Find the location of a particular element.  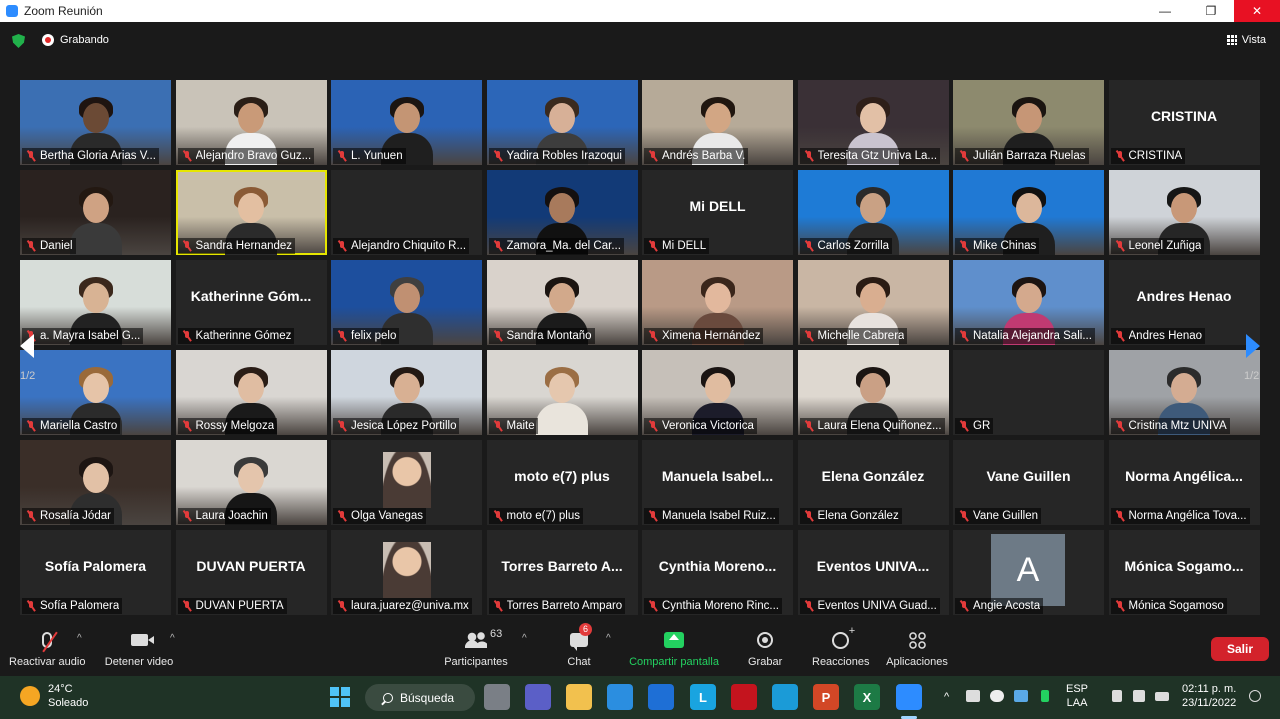

participant-tile: moto e(7) plus moto e(7) plus is located at coordinates (562, 482).